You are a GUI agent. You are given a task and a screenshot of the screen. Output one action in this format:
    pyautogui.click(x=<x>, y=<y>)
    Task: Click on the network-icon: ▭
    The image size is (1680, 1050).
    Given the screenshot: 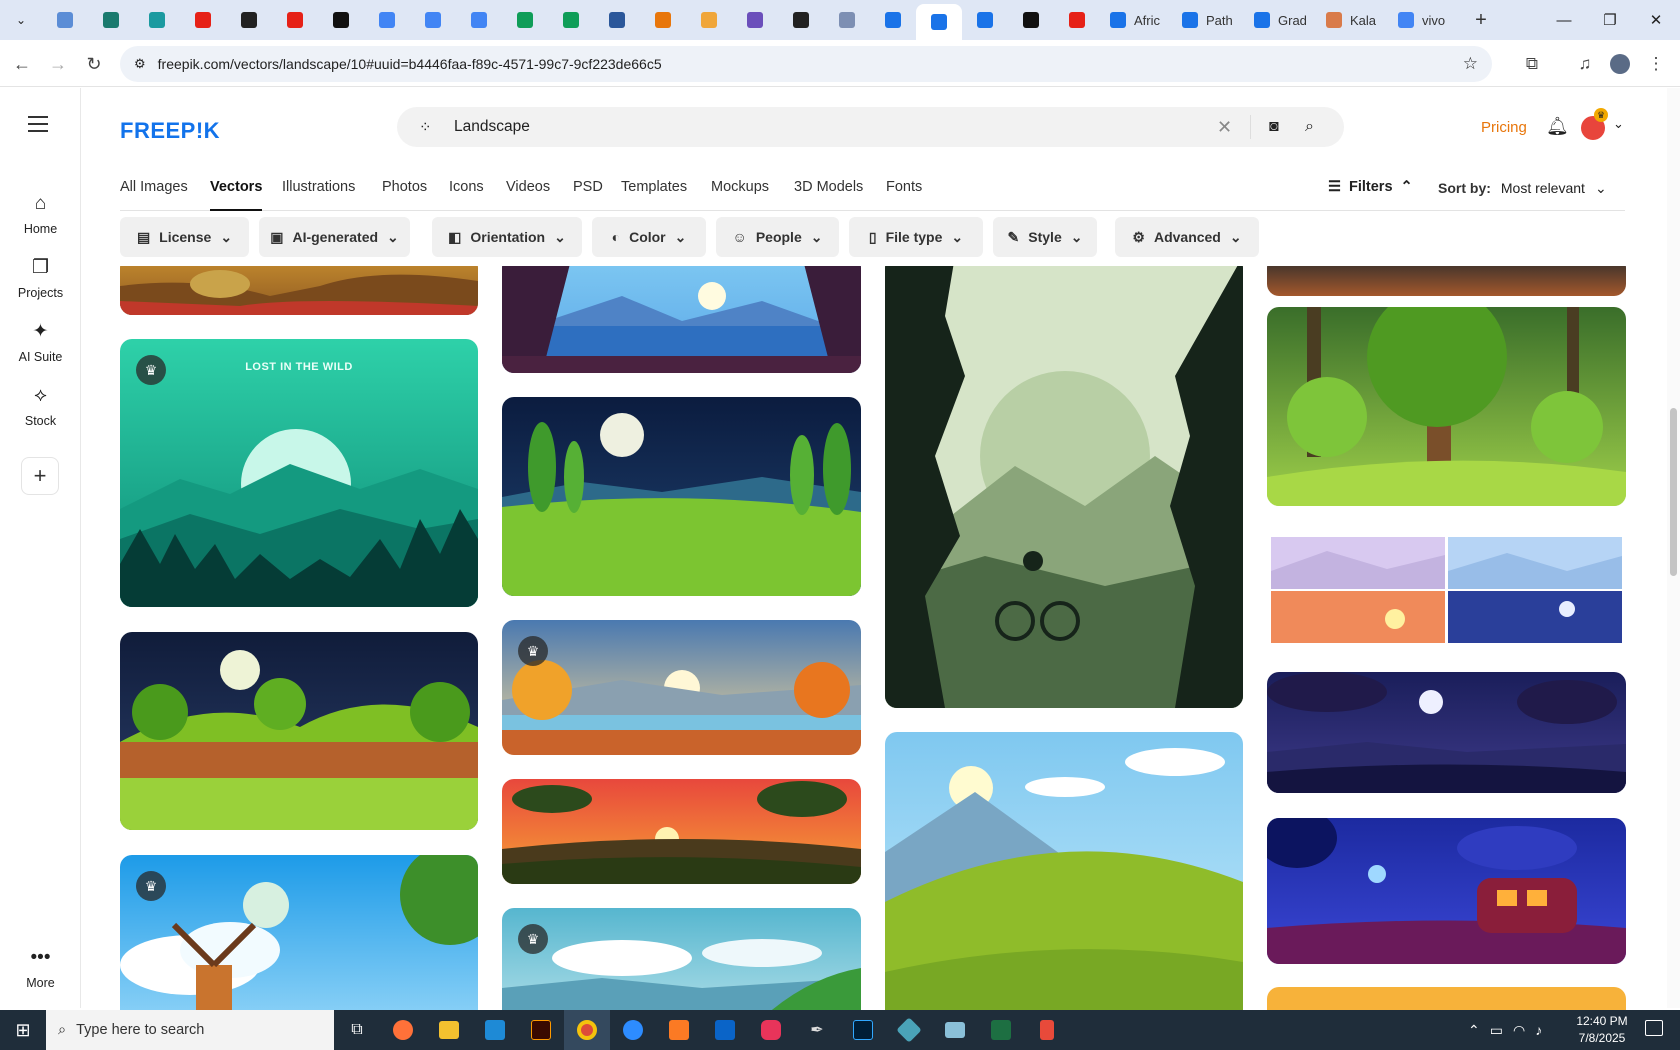 What is the action you would take?
    pyautogui.click(x=1496, y=1030)
    